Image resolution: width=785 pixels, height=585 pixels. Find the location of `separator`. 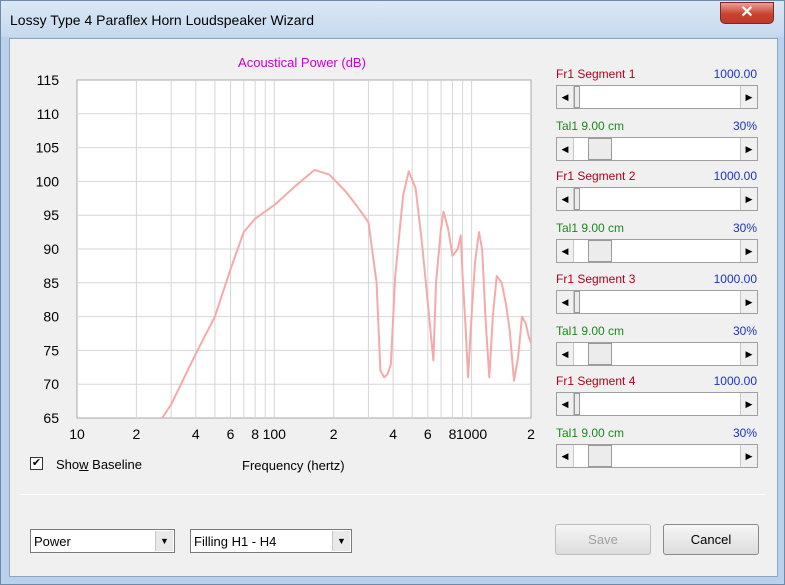

separator is located at coordinates (393, 494).